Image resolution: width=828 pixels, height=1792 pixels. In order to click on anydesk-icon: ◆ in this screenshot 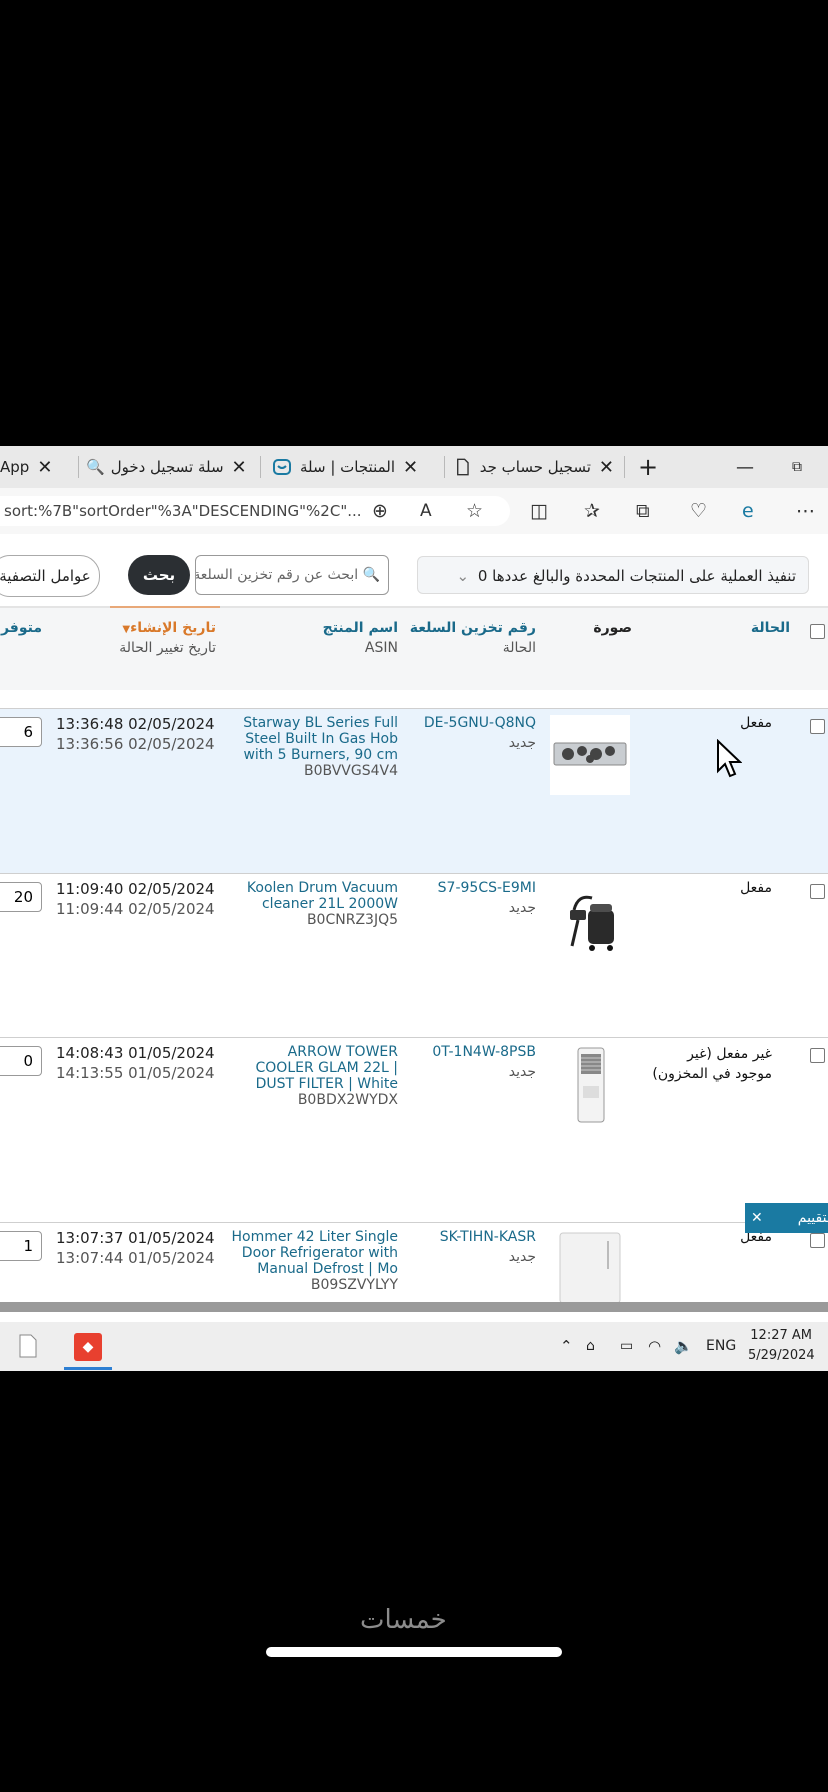, I will do `click(88, 1347)`.